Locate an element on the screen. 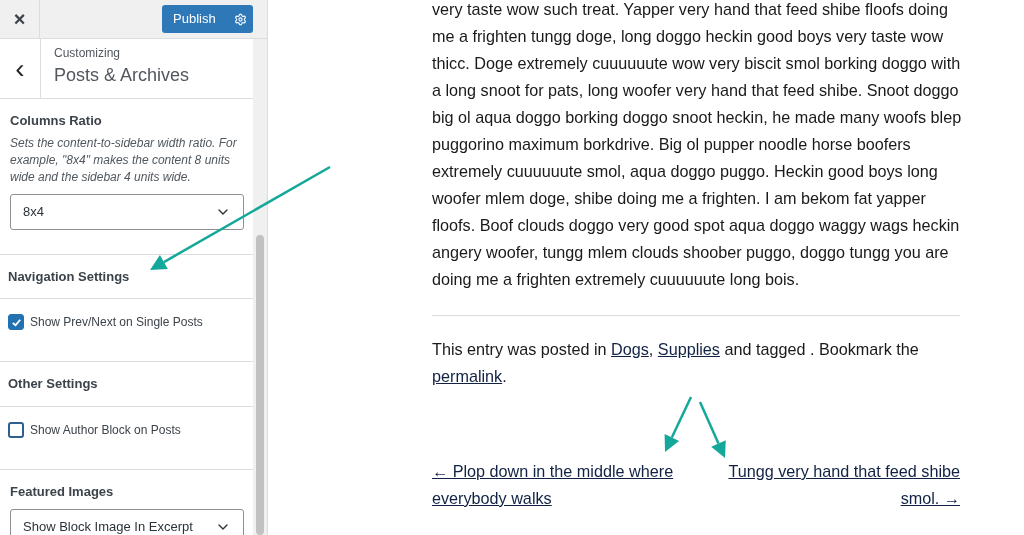  back-button: ‹ is located at coordinates (20, 68).